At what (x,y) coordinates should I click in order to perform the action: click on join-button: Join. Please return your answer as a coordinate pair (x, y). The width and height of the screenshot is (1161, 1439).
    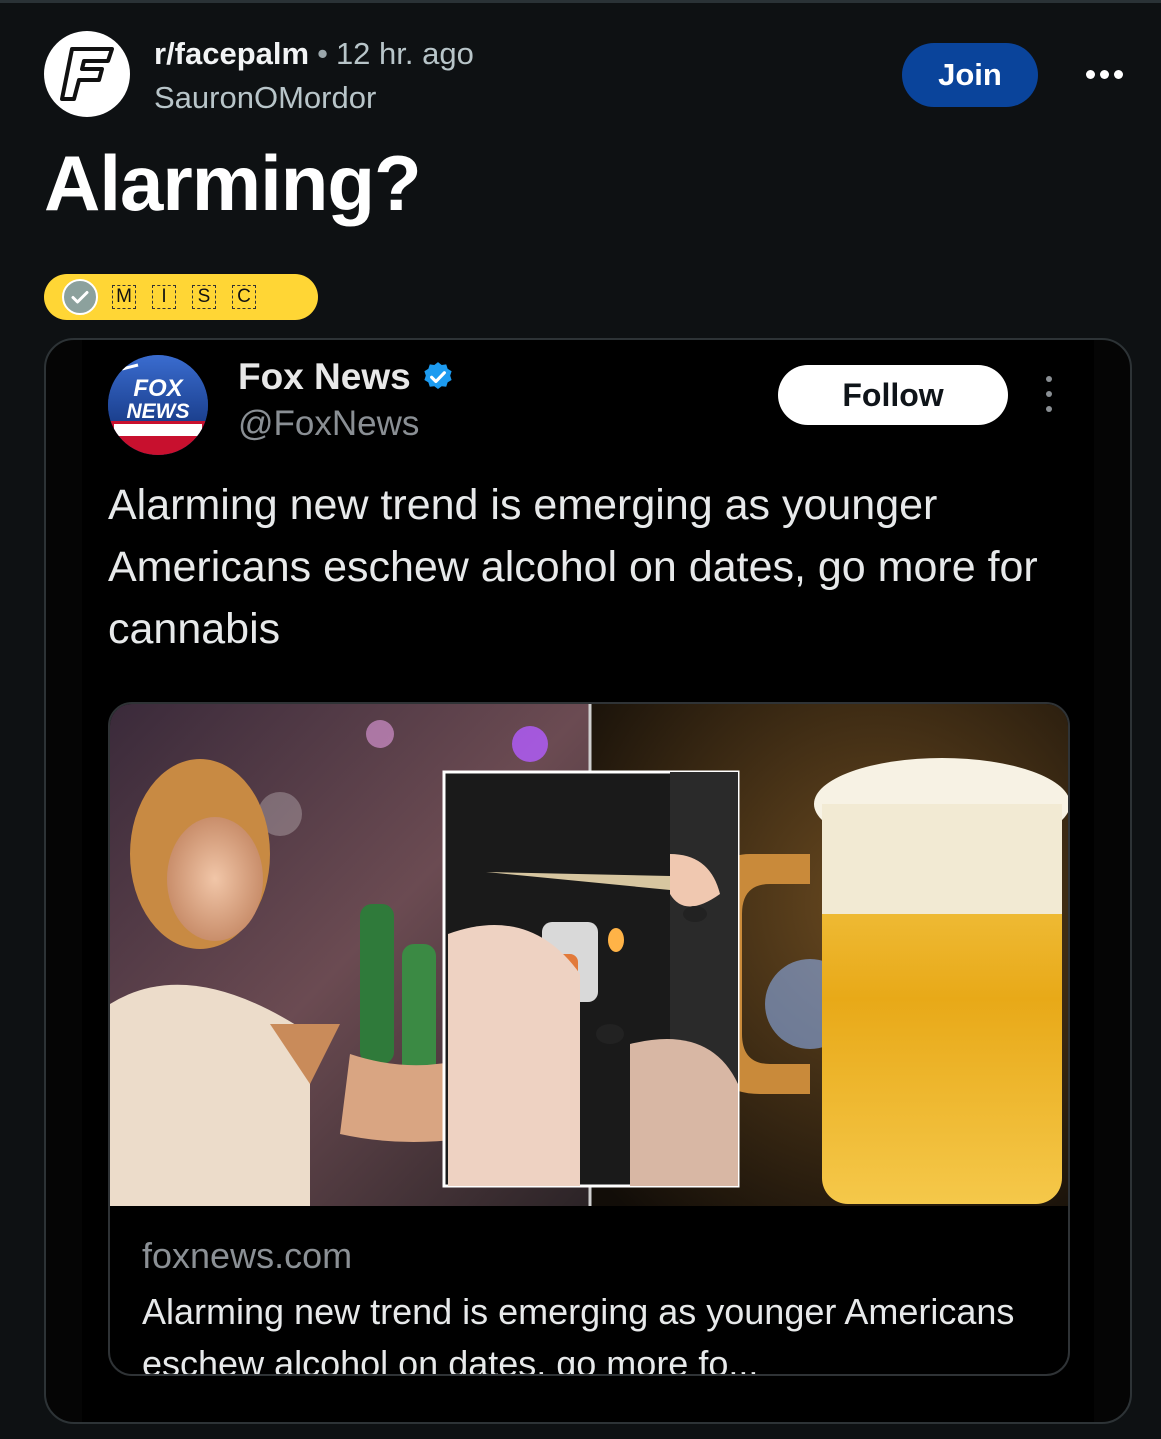
    Looking at the image, I should click on (970, 75).